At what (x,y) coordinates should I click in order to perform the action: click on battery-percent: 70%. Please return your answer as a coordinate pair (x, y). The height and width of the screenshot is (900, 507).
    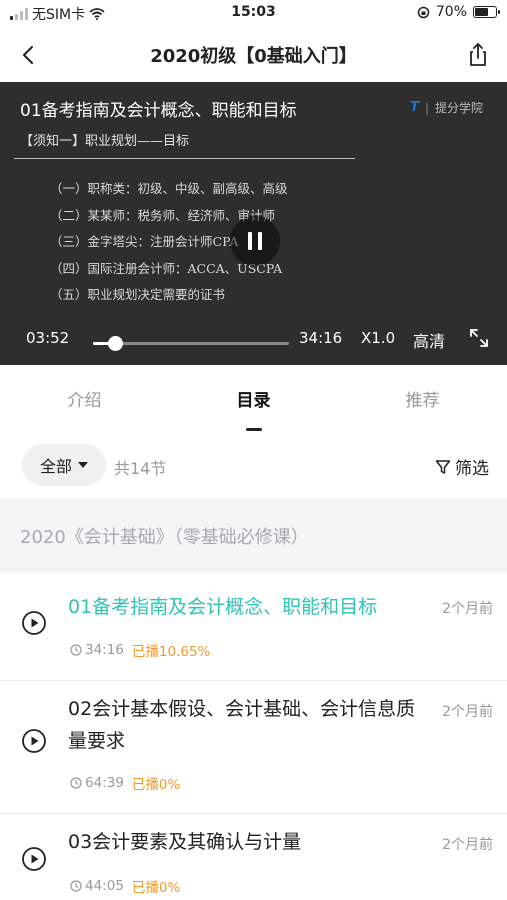
    Looking at the image, I should click on (451, 12).